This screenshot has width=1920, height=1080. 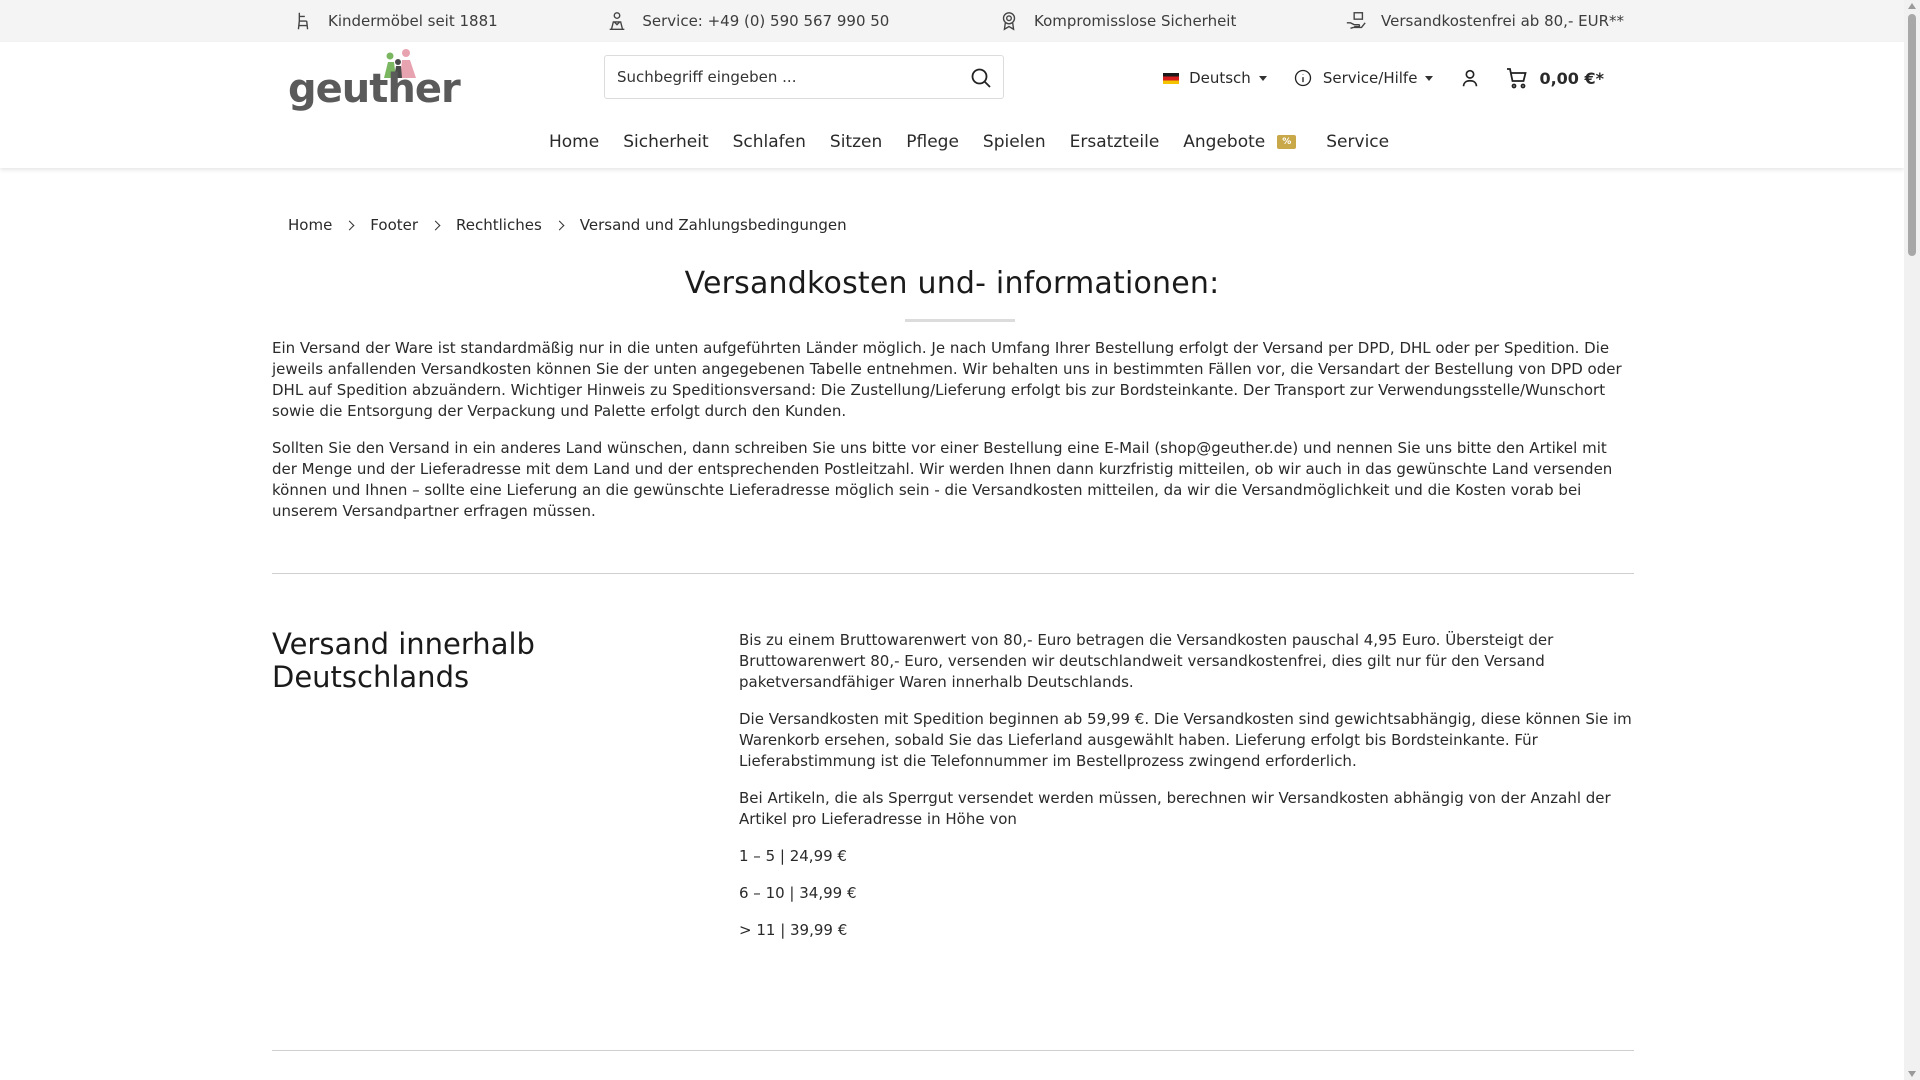 I want to click on german-flag-icon, so click(x=1171, y=78).